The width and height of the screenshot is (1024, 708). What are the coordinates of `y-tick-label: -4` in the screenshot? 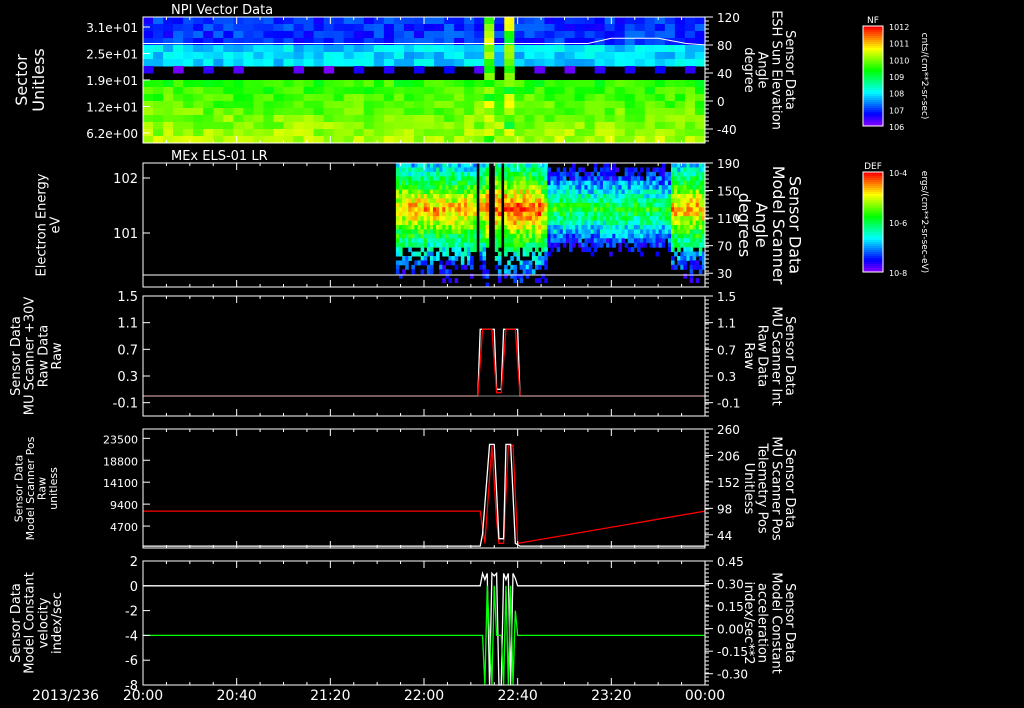 It's located at (131, 636).